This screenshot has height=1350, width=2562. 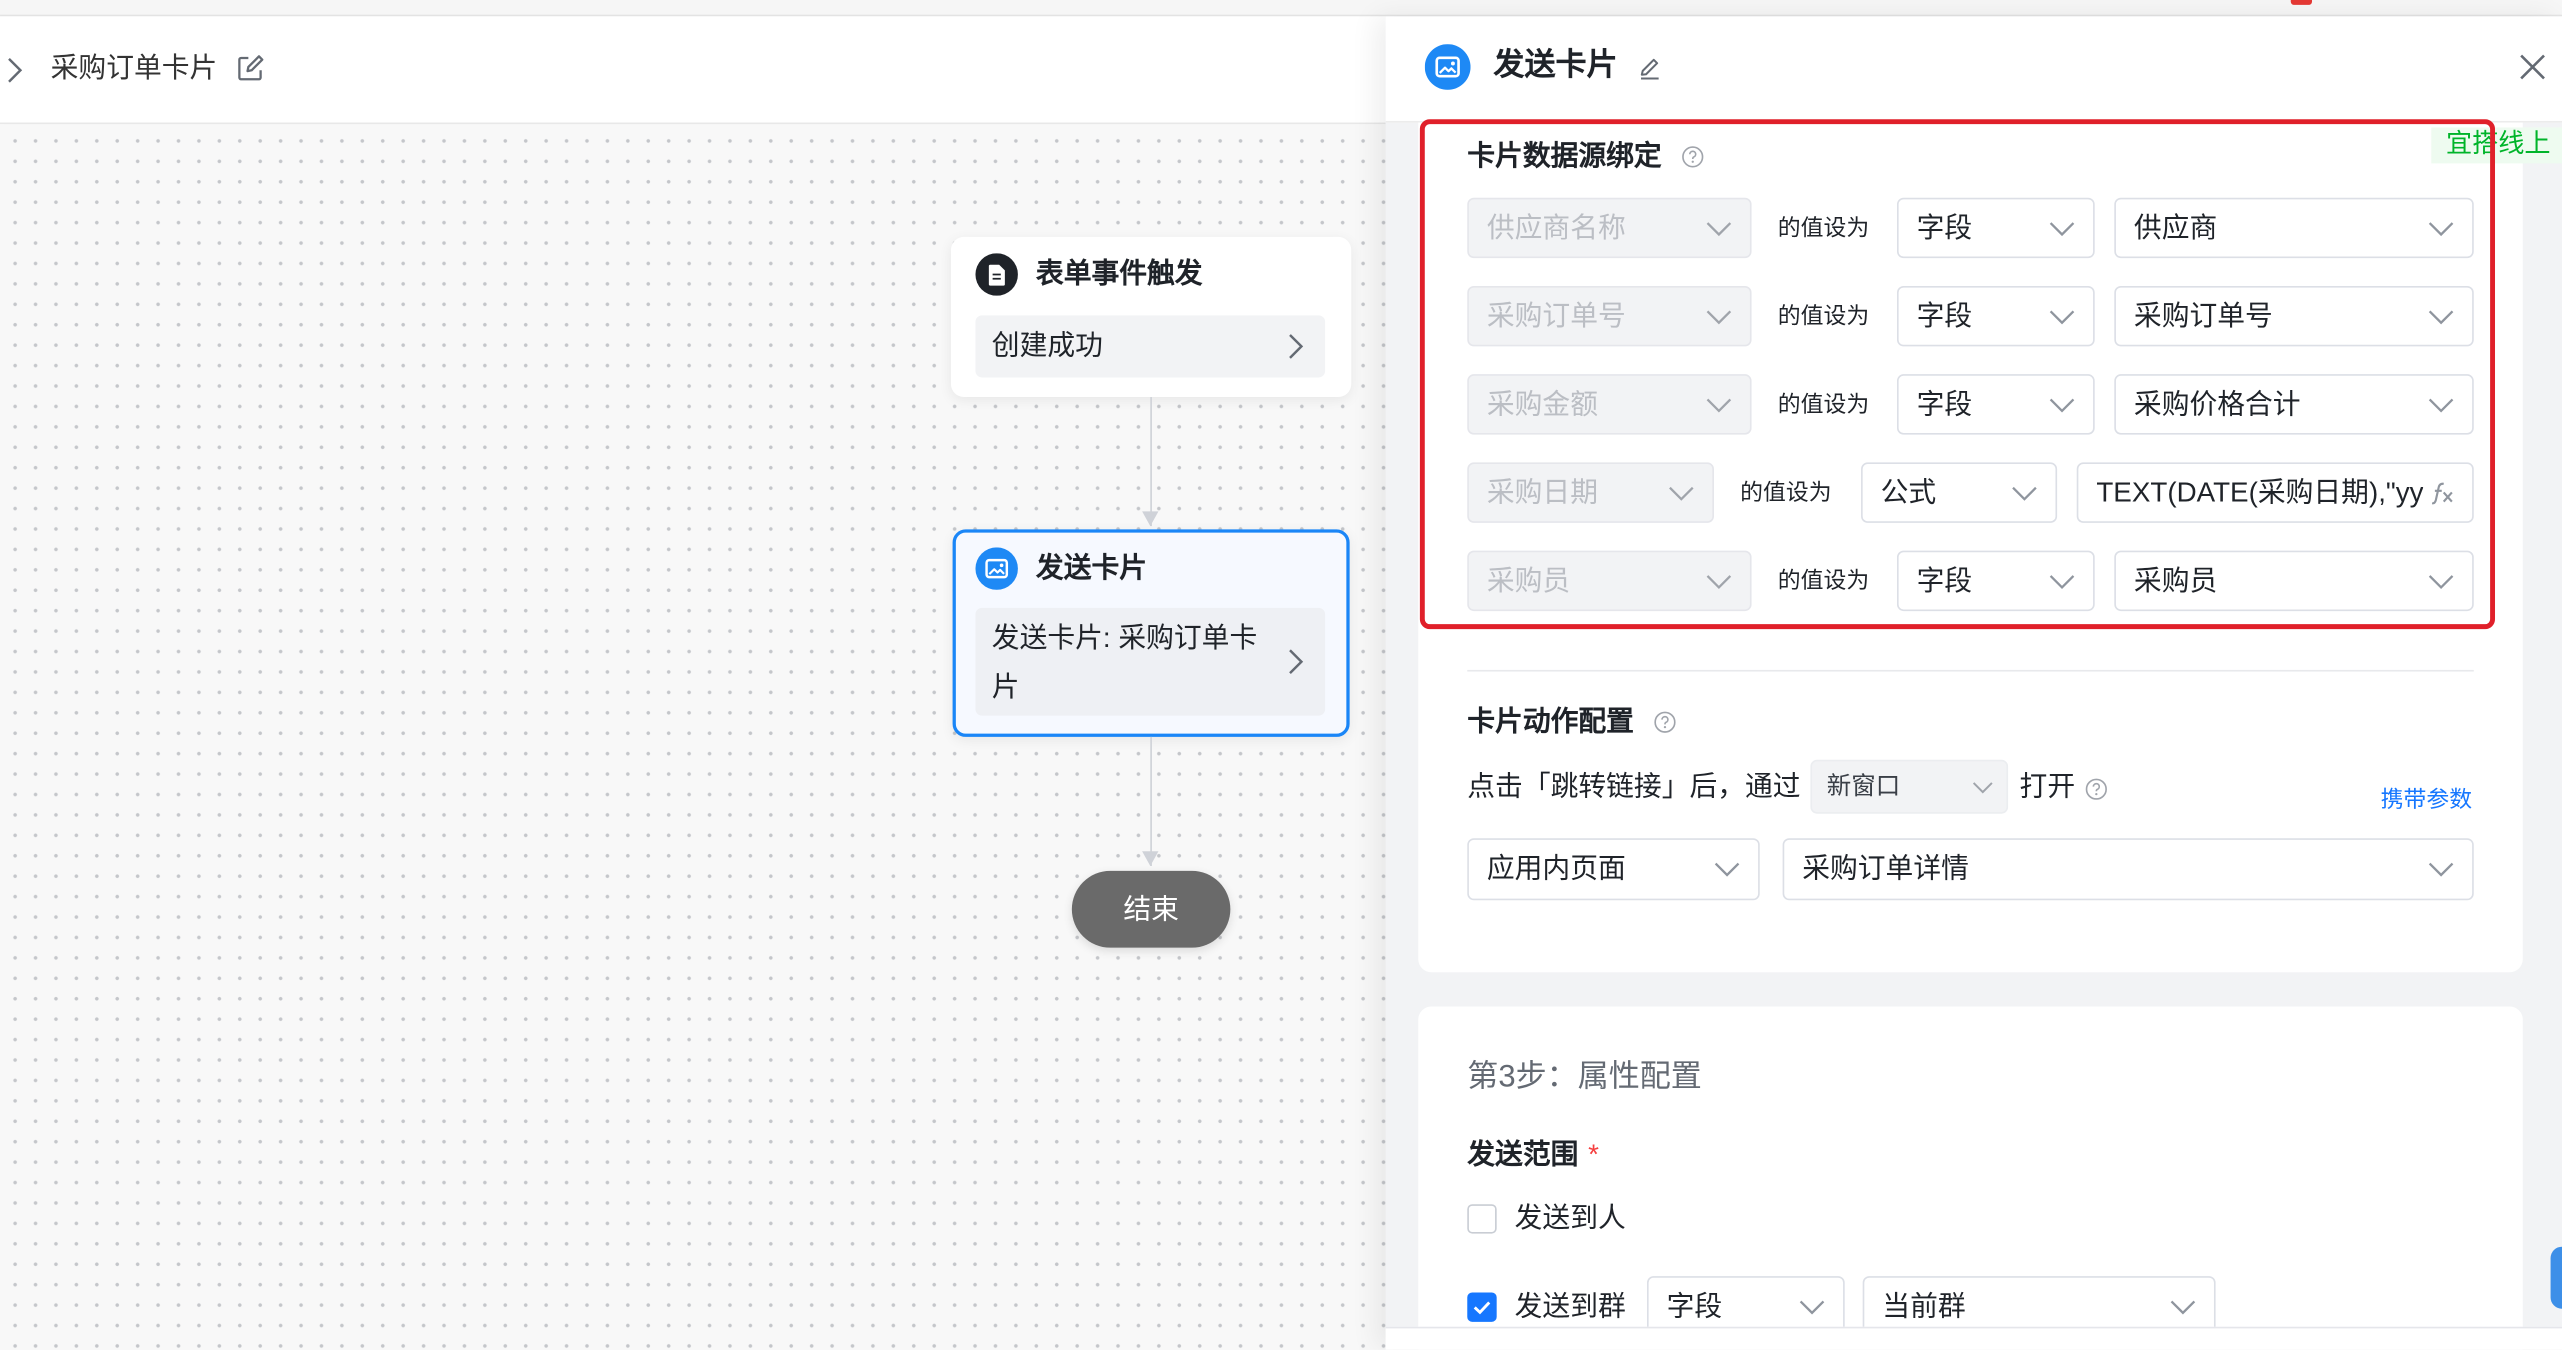 What do you see at coordinates (2217, 404) in the screenshot?
I see `select-value: 采购价格合计` at bounding box center [2217, 404].